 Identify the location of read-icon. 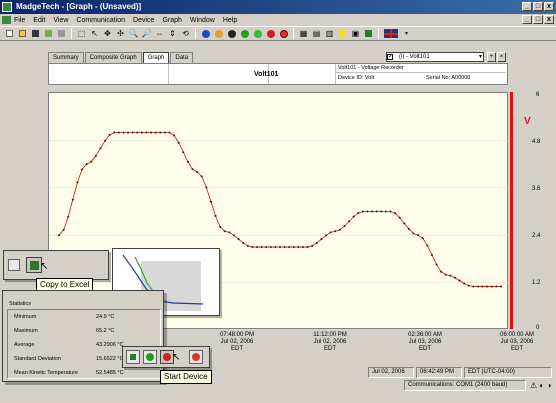
(231, 33).